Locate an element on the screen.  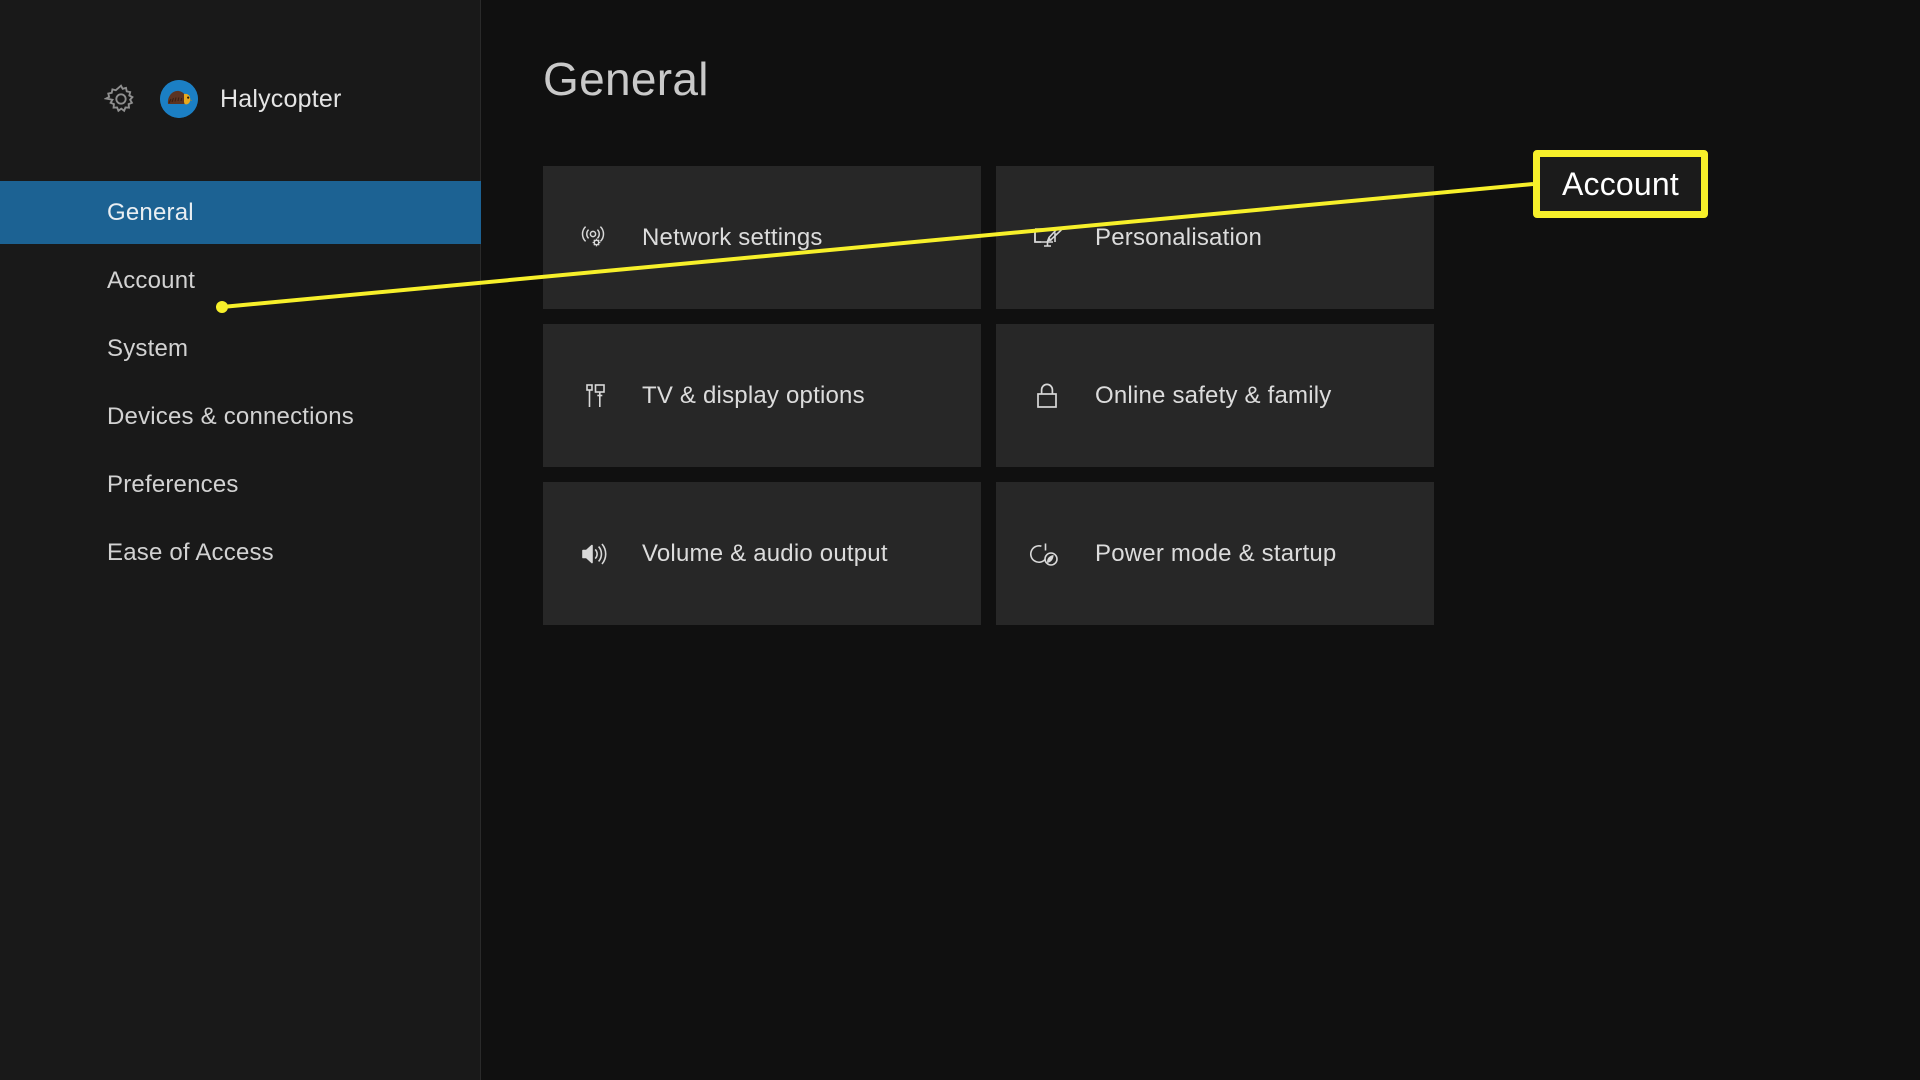
annotation-callout-account: Account is located at coordinates (1620, 184).